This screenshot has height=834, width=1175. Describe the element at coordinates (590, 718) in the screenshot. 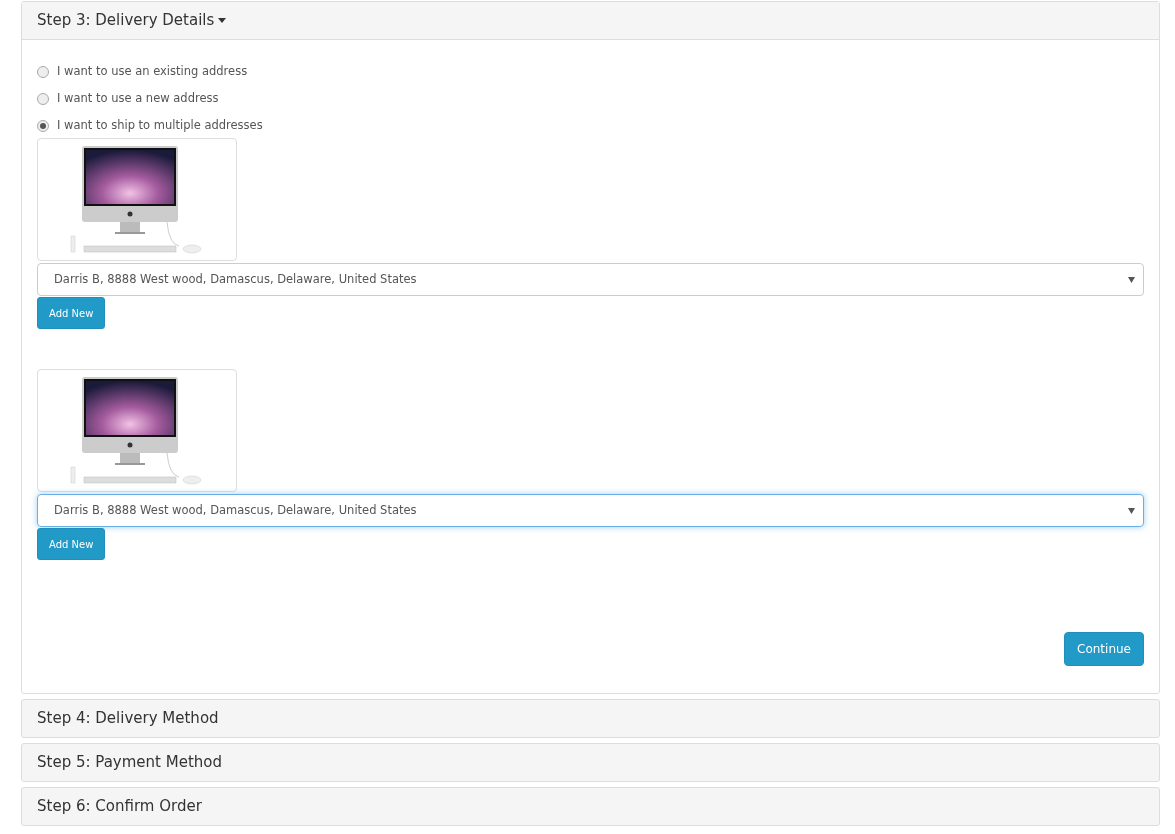

I see `panel-header: Step 4: Delivery Method` at that location.